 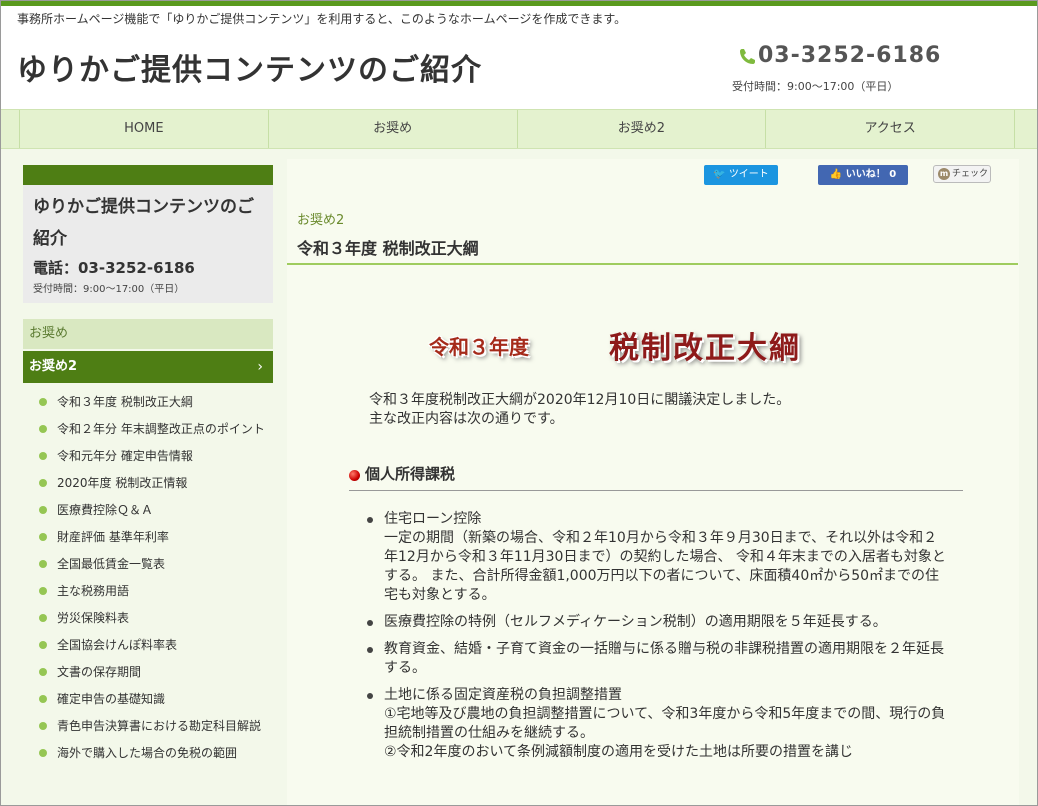 What do you see at coordinates (719, 174) in the screenshot?
I see `twitter-bird-icon: 🐦` at bounding box center [719, 174].